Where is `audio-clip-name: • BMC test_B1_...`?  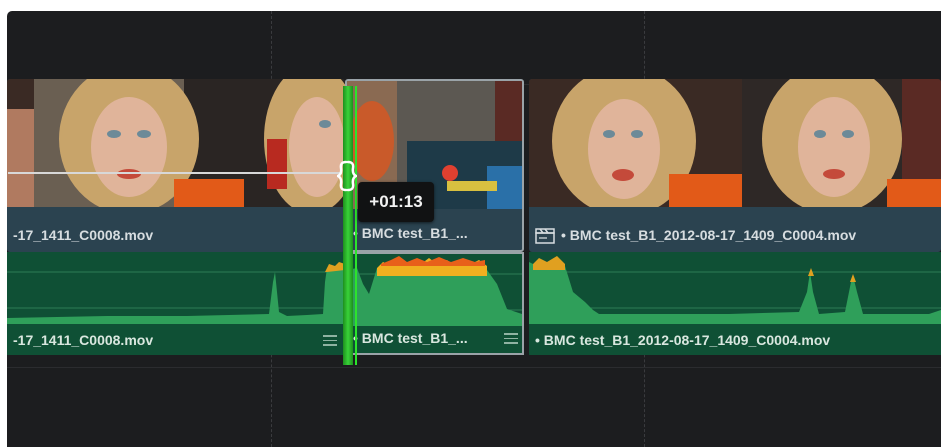 audio-clip-name: • BMC test_B1_... is located at coordinates (410, 338).